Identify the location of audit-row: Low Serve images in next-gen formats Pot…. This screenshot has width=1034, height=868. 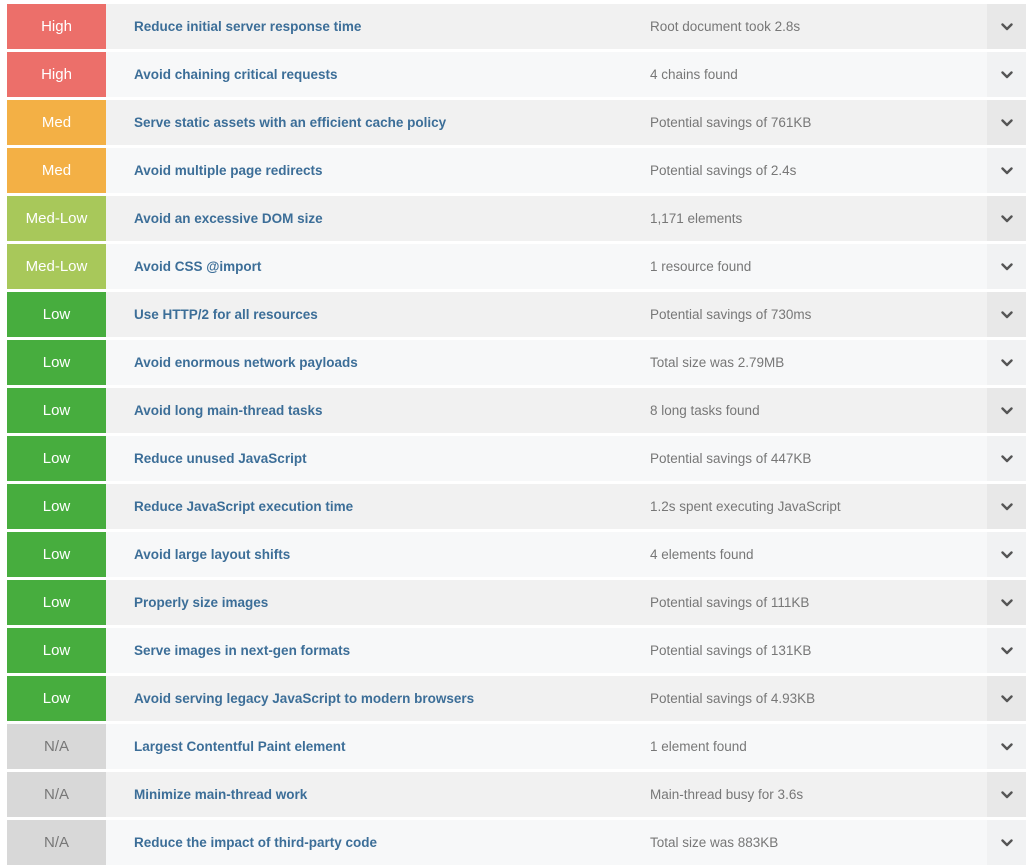
(516, 650).